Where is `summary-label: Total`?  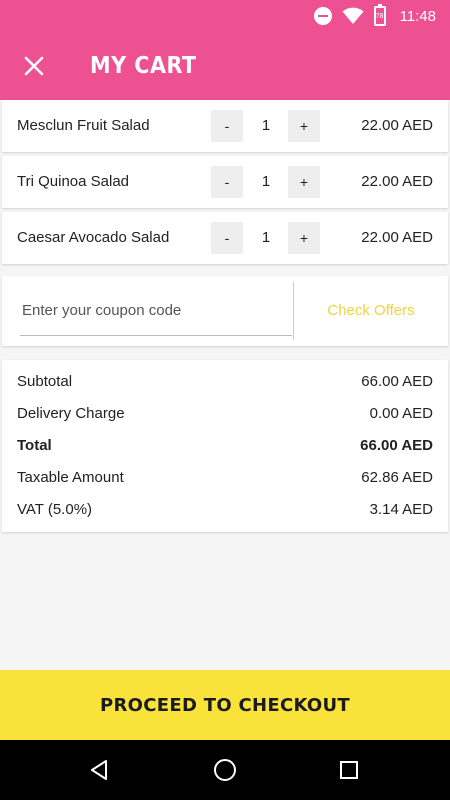
summary-label: Total is located at coordinates (34, 445).